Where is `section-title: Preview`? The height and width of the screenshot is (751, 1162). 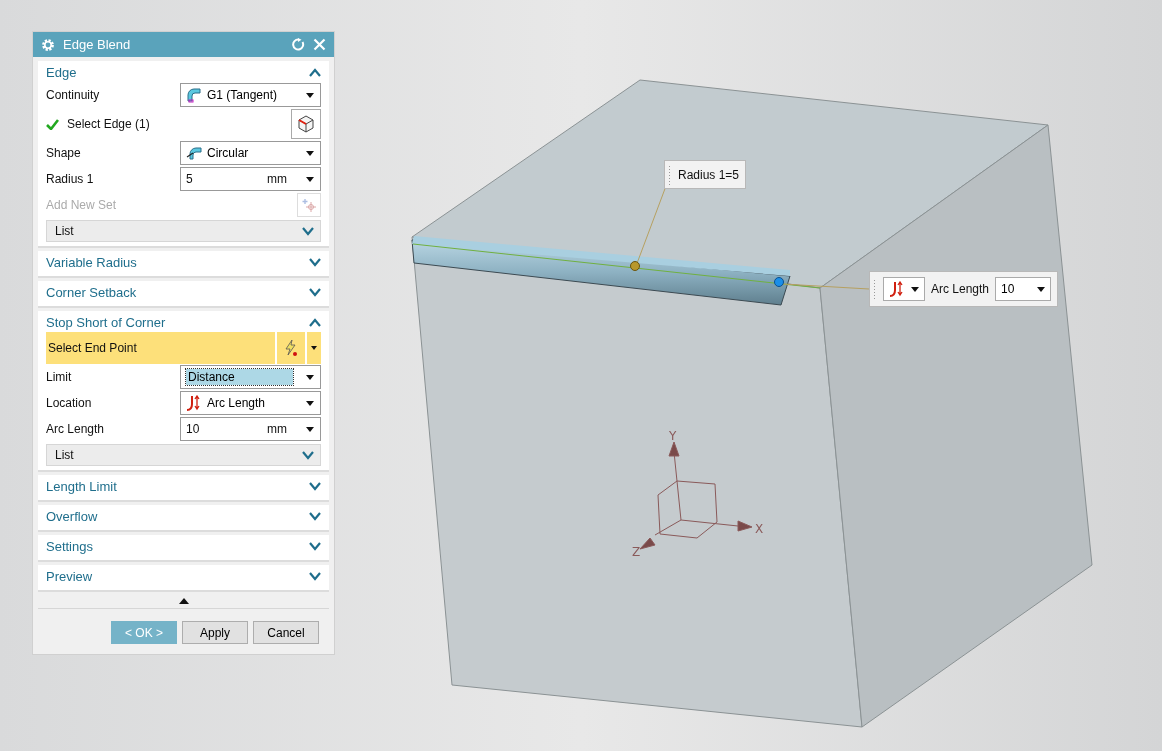 section-title: Preview is located at coordinates (69, 576).